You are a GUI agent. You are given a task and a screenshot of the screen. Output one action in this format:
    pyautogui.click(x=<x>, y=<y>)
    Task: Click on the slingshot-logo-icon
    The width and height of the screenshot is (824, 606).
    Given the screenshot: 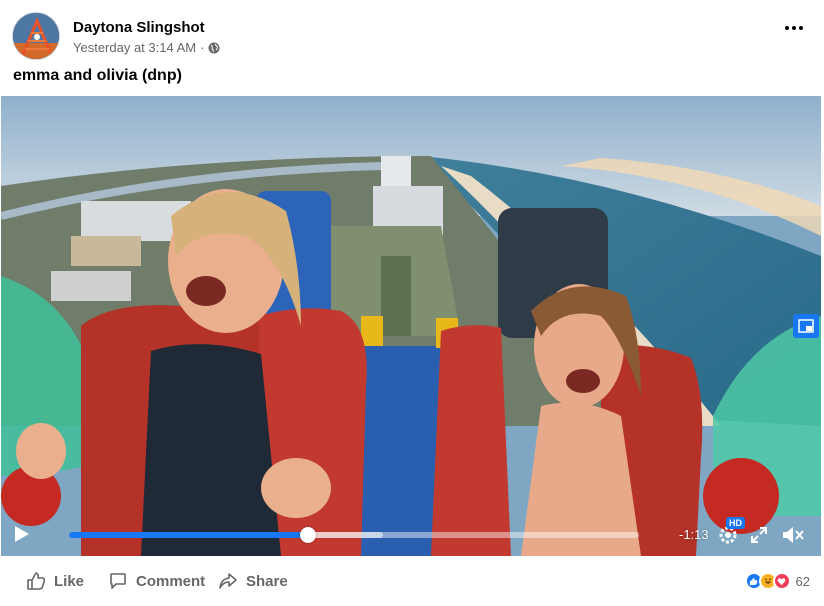 What is the action you would take?
    pyautogui.click(x=36, y=36)
    